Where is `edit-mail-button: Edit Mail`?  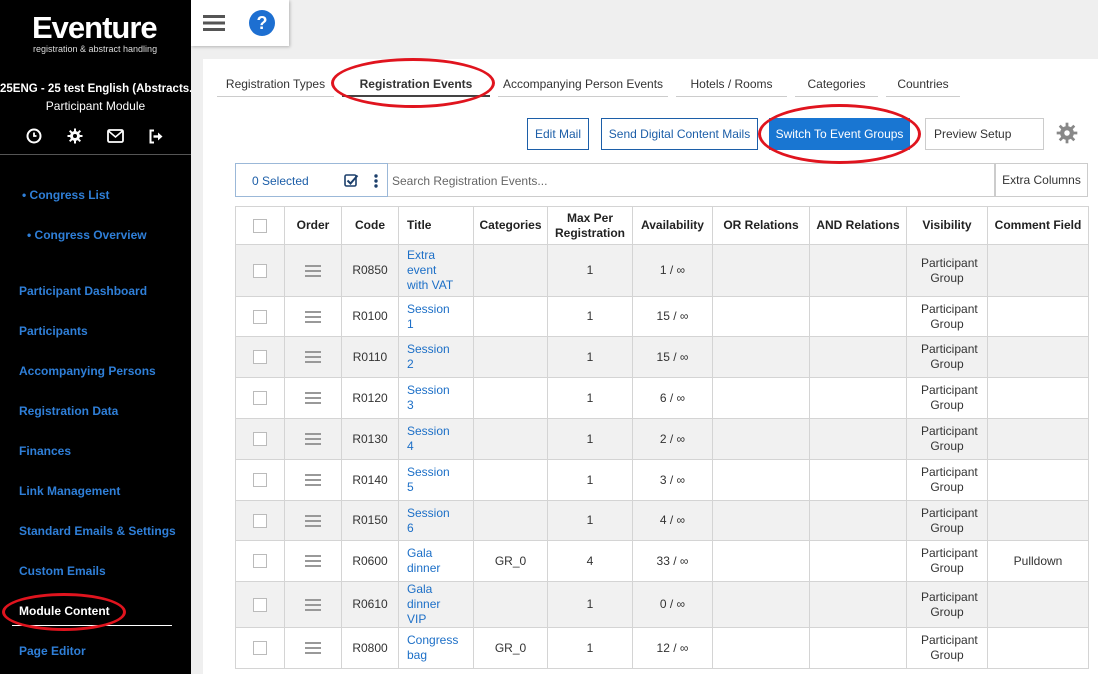 edit-mail-button: Edit Mail is located at coordinates (558, 134).